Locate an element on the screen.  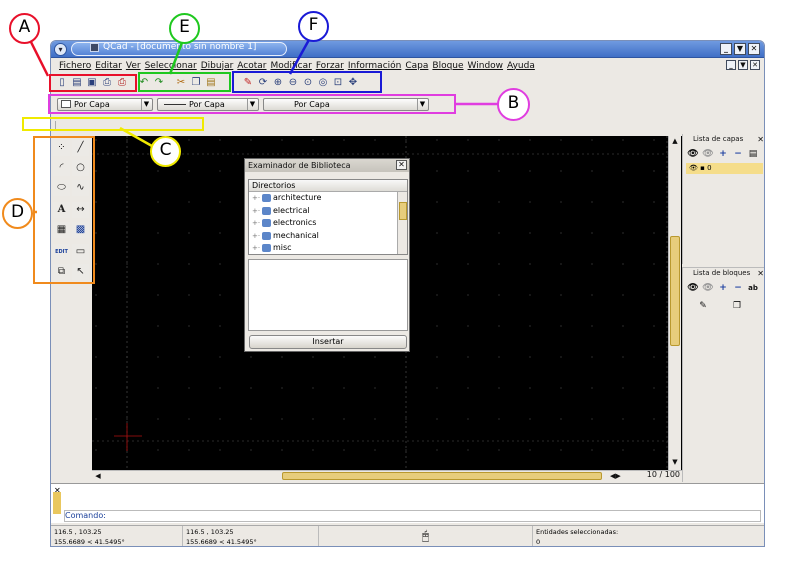
page-counter: 10 / 100 is located at coordinates (663, 474).